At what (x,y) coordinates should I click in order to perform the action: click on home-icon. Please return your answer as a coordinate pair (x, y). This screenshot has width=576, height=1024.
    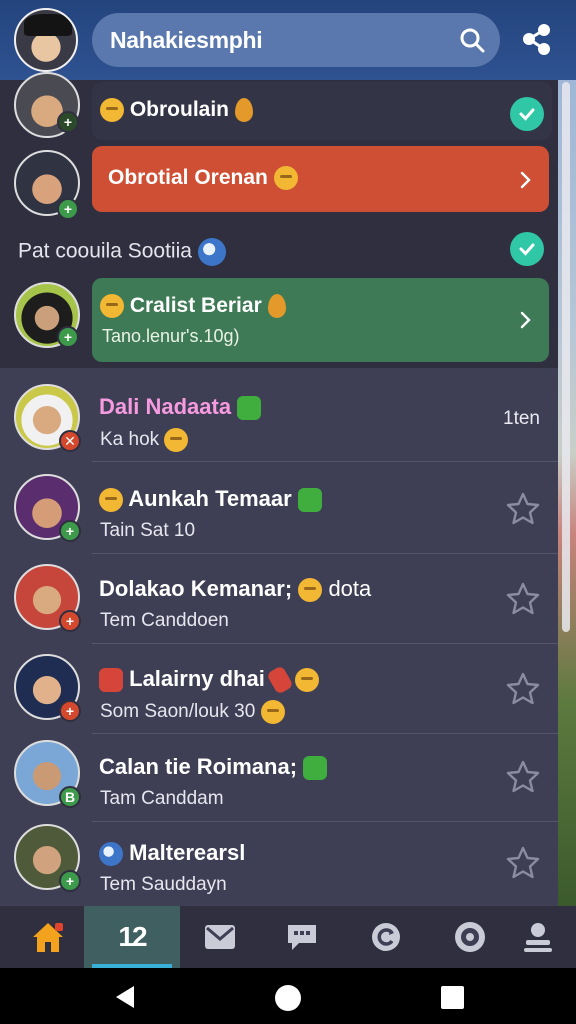
    Looking at the image, I should click on (48, 937).